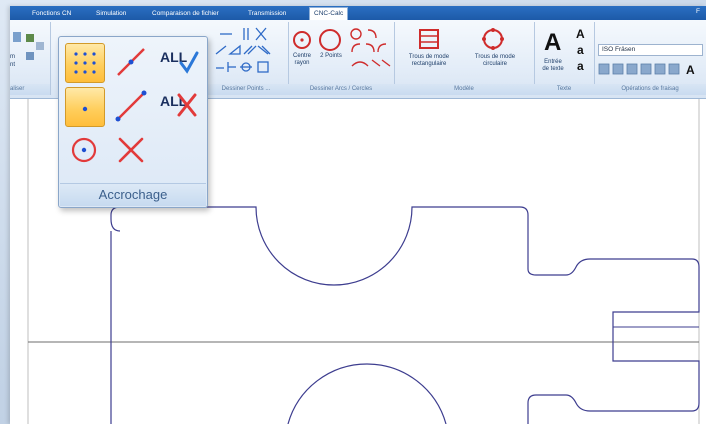 Image resolution: width=706 pixels, height=424 pixels. What do you see at coordinates (652, 69) in the screenshot?
I see `milling-operations-icons: A` at bounding box center [652, 69].